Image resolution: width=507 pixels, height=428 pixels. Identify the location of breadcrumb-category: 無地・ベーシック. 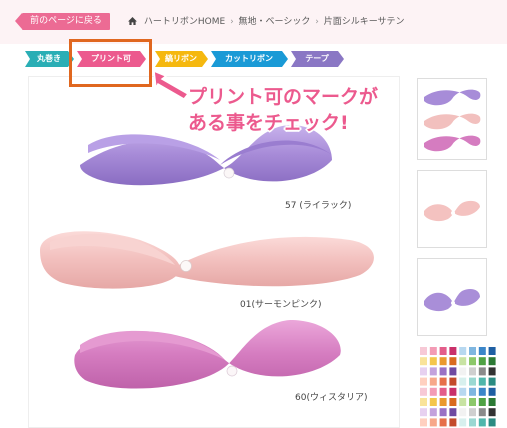
(275, 22).